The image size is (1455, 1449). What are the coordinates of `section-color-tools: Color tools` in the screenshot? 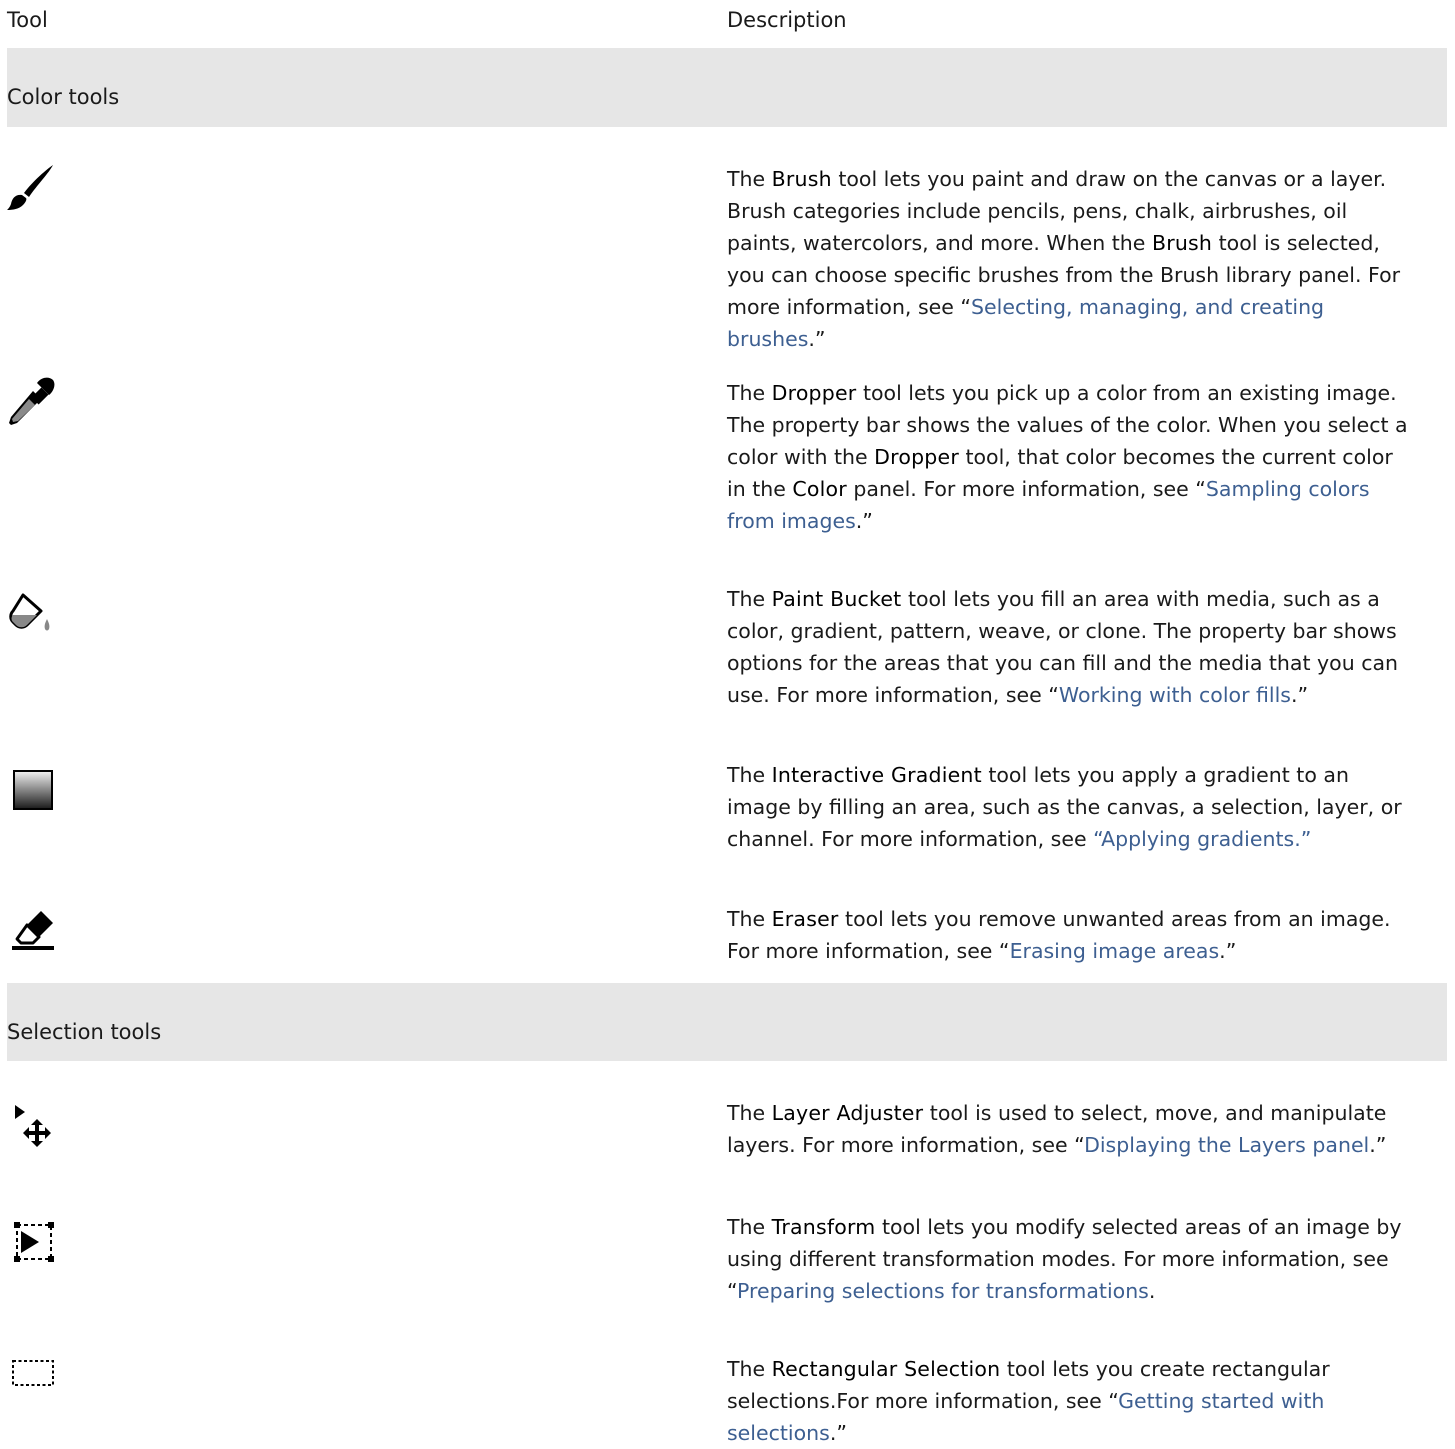 It's located at (727, 87).